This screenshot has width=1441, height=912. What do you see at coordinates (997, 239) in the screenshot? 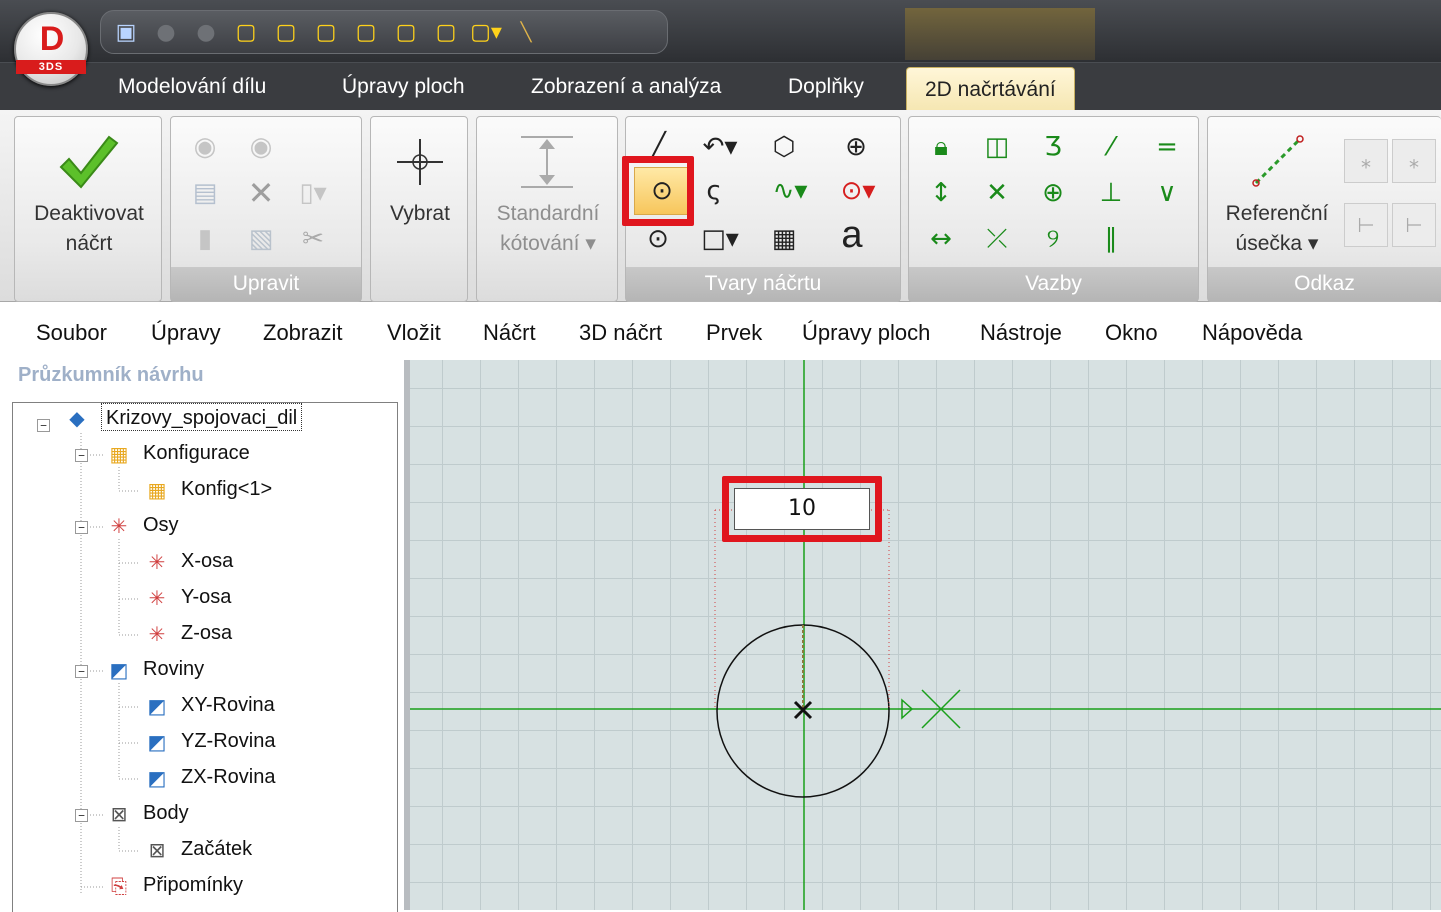
I see `coincident-icon: ⤫` at bounding box center [997, 239].